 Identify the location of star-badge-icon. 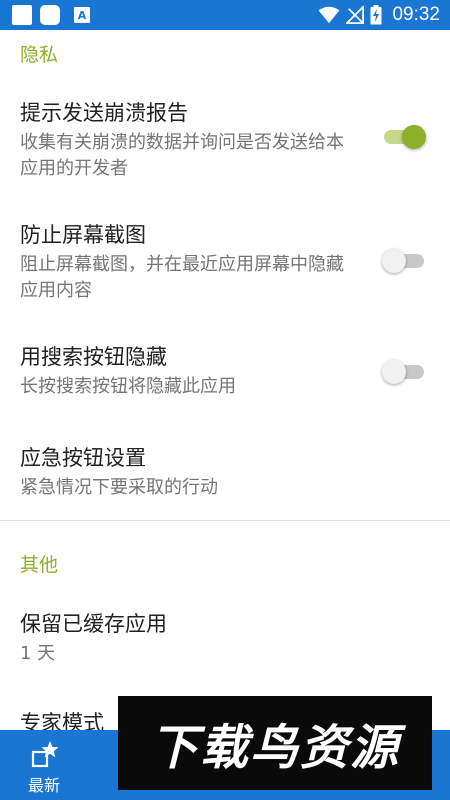
(45, 754).